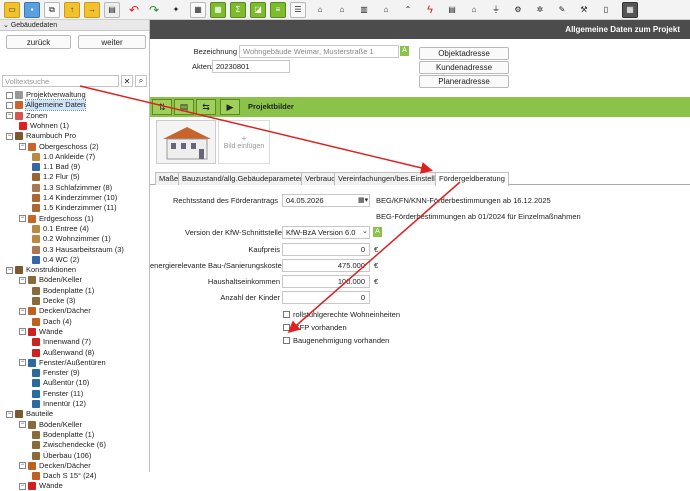 The image size is (690, 491). Describe the element at coordinates (22, 486) in the screenshot. I see `expand-toggle-icon: −` at that location.